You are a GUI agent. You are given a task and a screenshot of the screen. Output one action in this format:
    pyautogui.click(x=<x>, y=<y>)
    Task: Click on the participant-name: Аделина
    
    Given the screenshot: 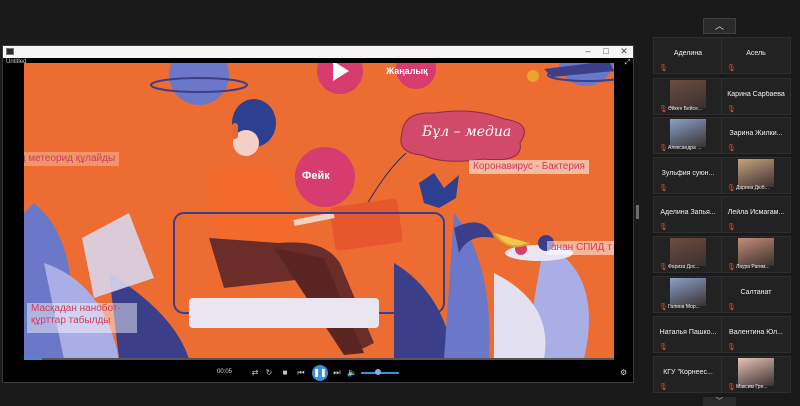 What is the action you would take?
    pyautogui.click(x=688, y=53)
    